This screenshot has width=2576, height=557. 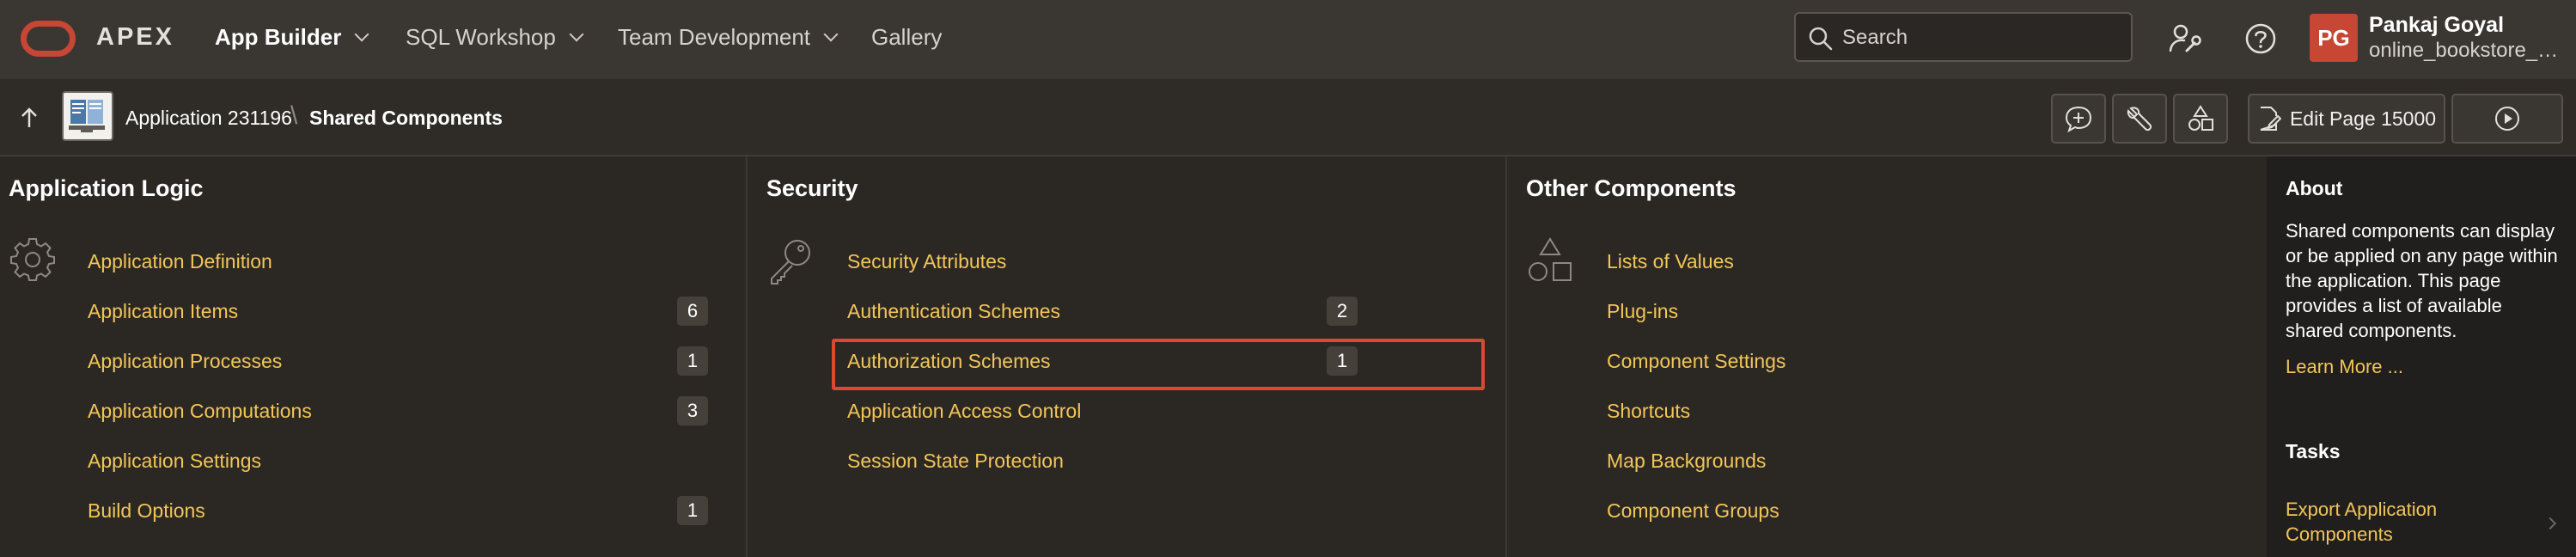 What do you see at coordinates (398, 361) in the screenshot?
I see `list-item: Application Processes 1` at bounding box center [398, 361].